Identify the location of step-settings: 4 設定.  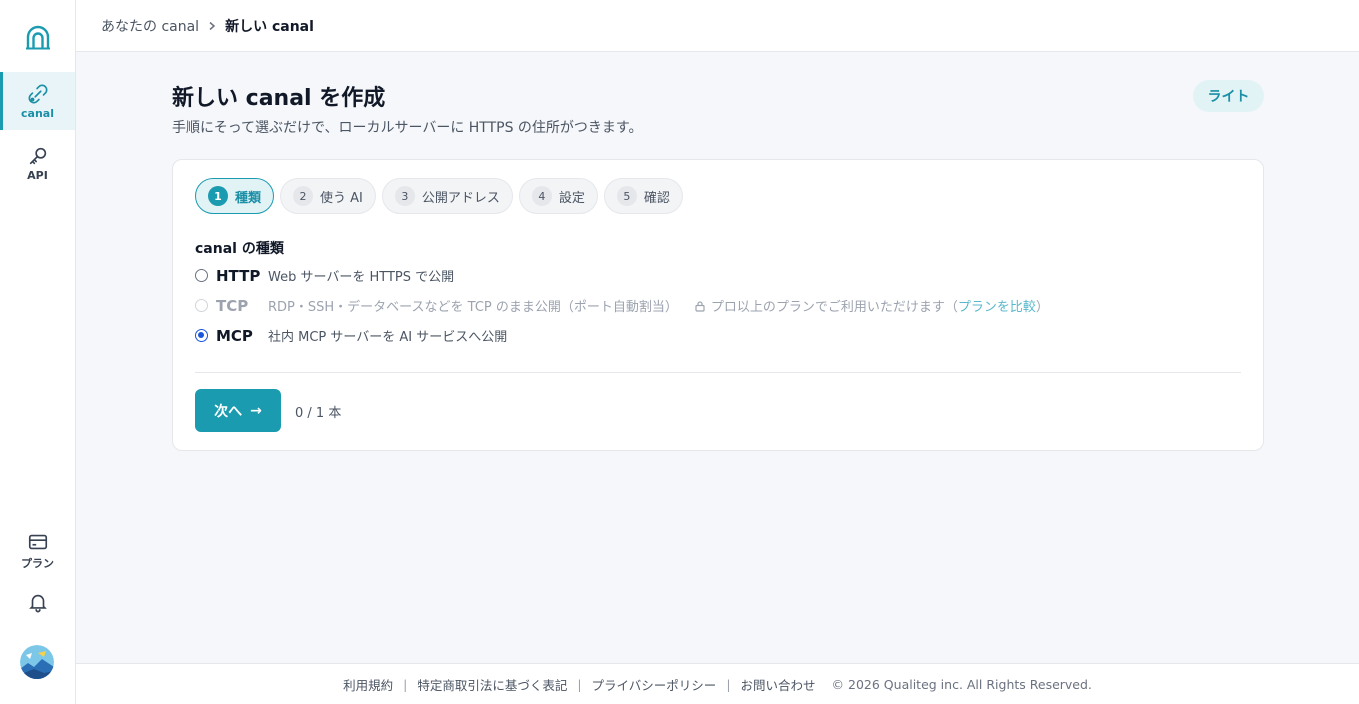
(558, 196).